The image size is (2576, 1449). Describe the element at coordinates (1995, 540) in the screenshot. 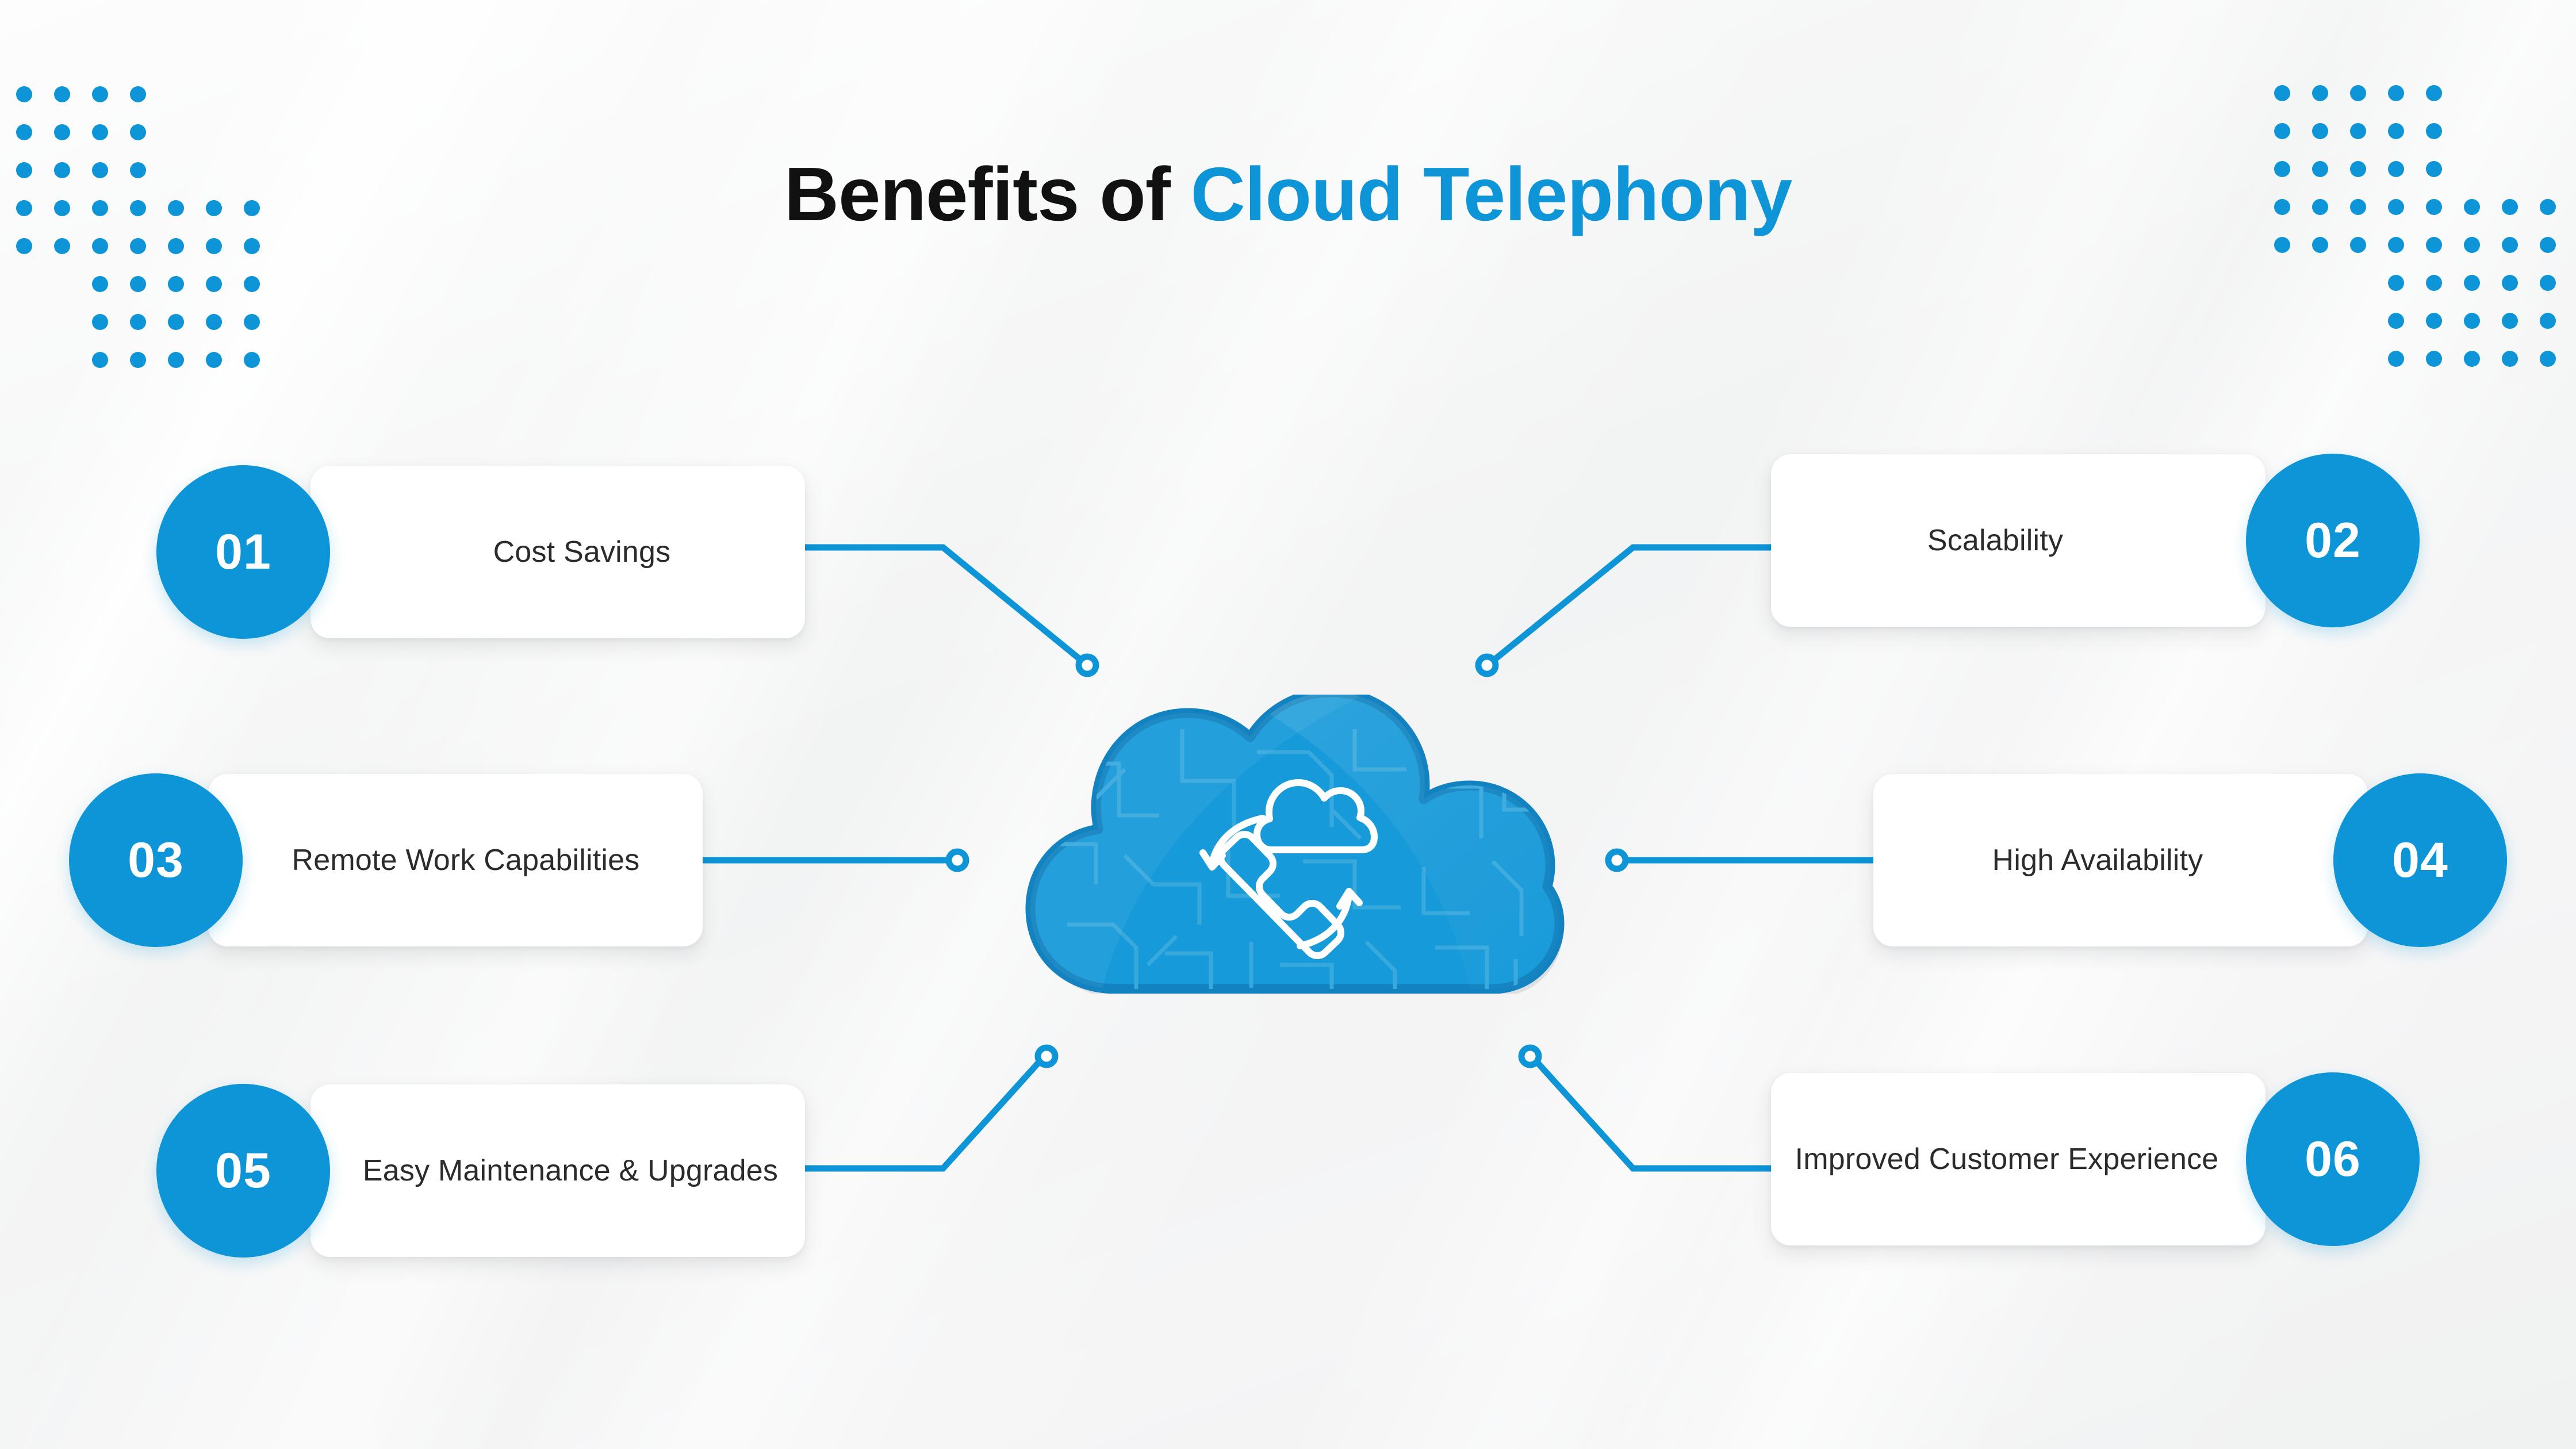

I see `benefit-card-02-label: Scalability` at that location.